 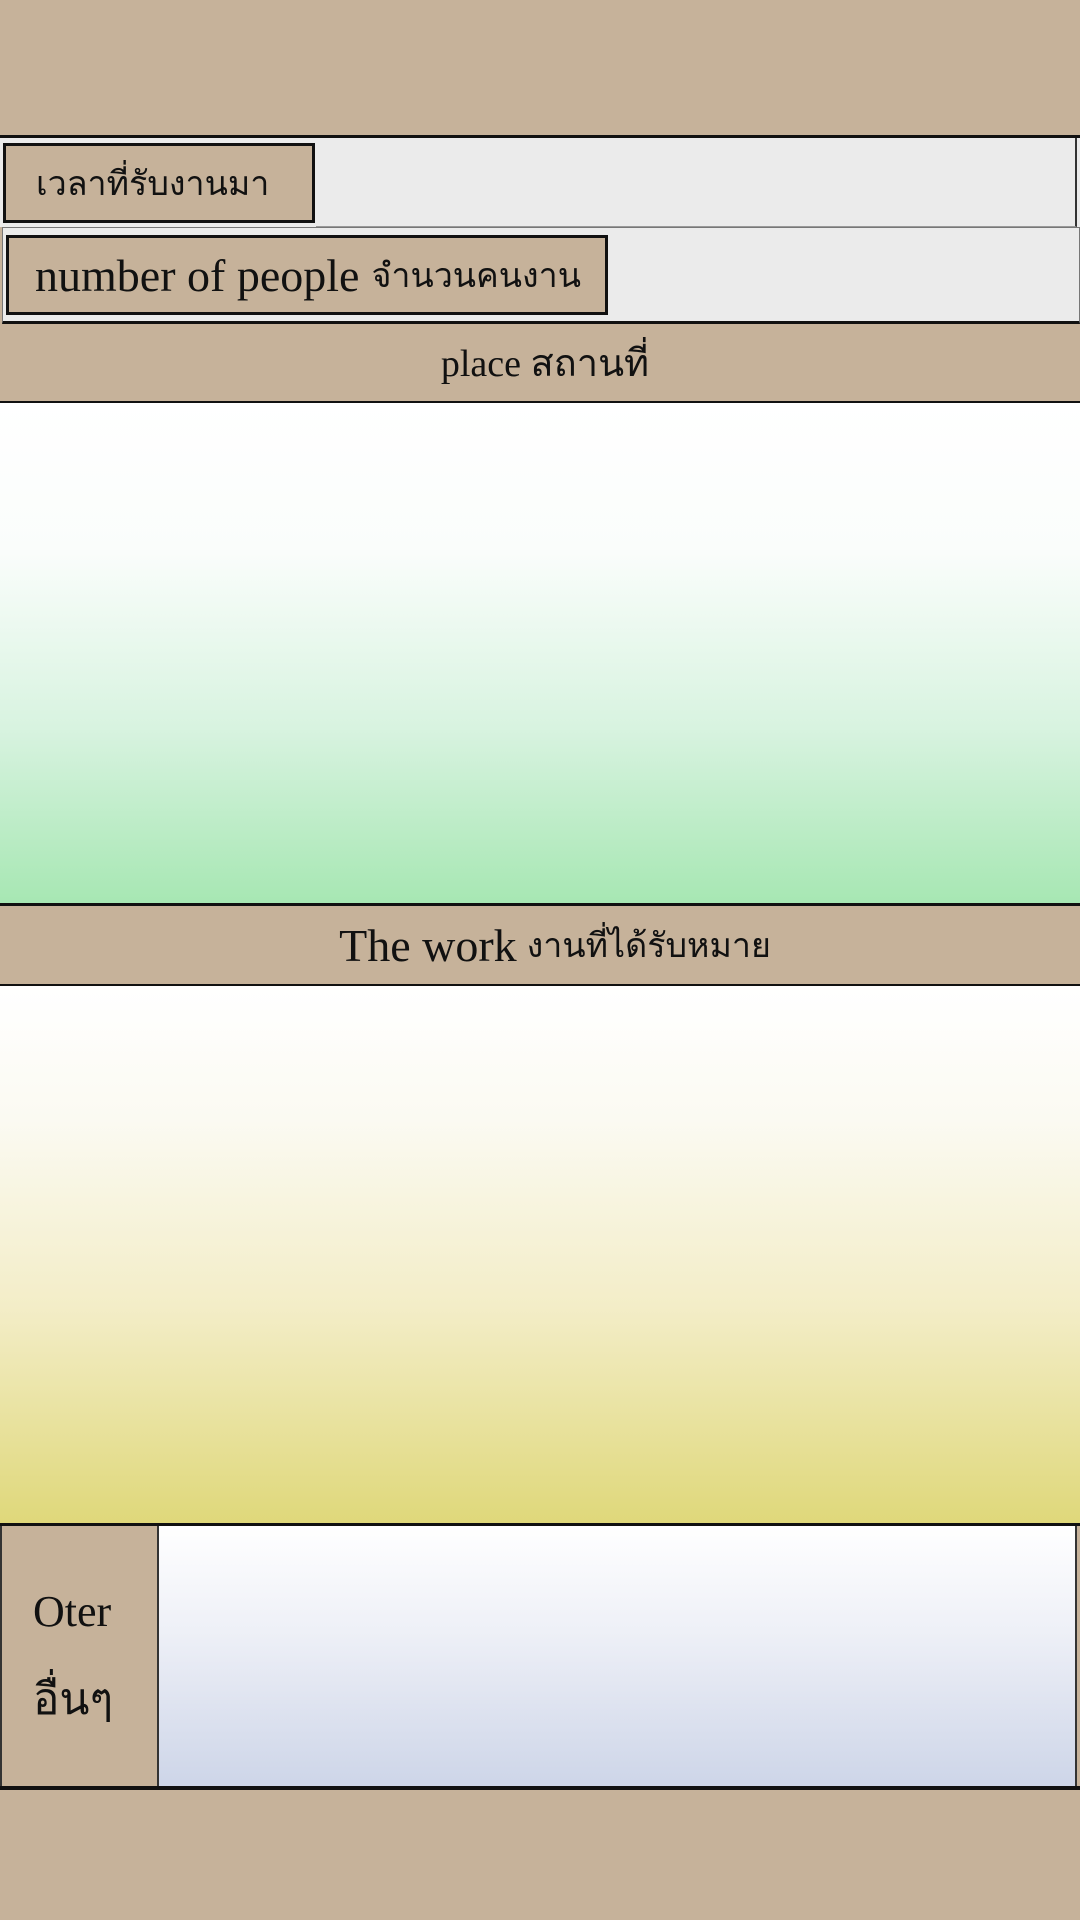 I want to click on number-of-people-label: number of people จำนวนคนงาน, so click(x=307, y=275).